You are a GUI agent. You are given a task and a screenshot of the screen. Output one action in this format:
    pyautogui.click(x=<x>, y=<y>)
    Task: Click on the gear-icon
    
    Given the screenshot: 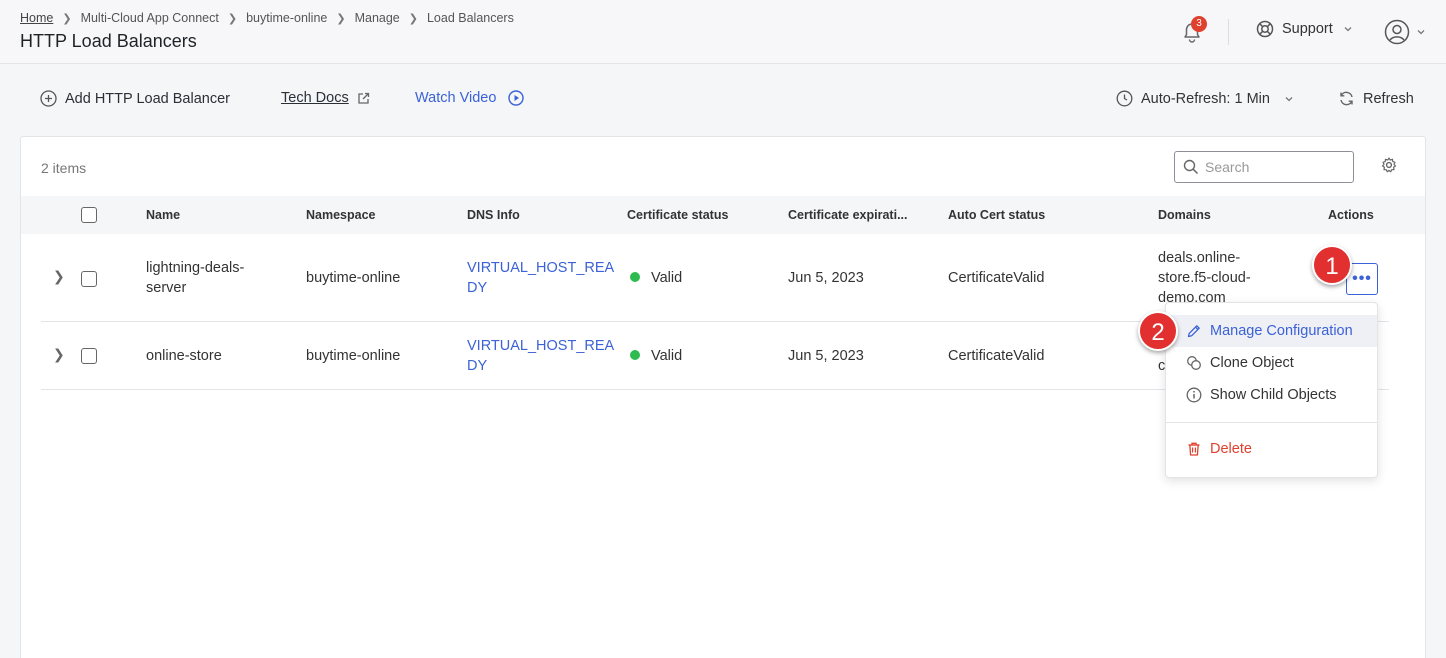 What is the action you would take?
    pyautogui.click(x=1389, y=165)
    